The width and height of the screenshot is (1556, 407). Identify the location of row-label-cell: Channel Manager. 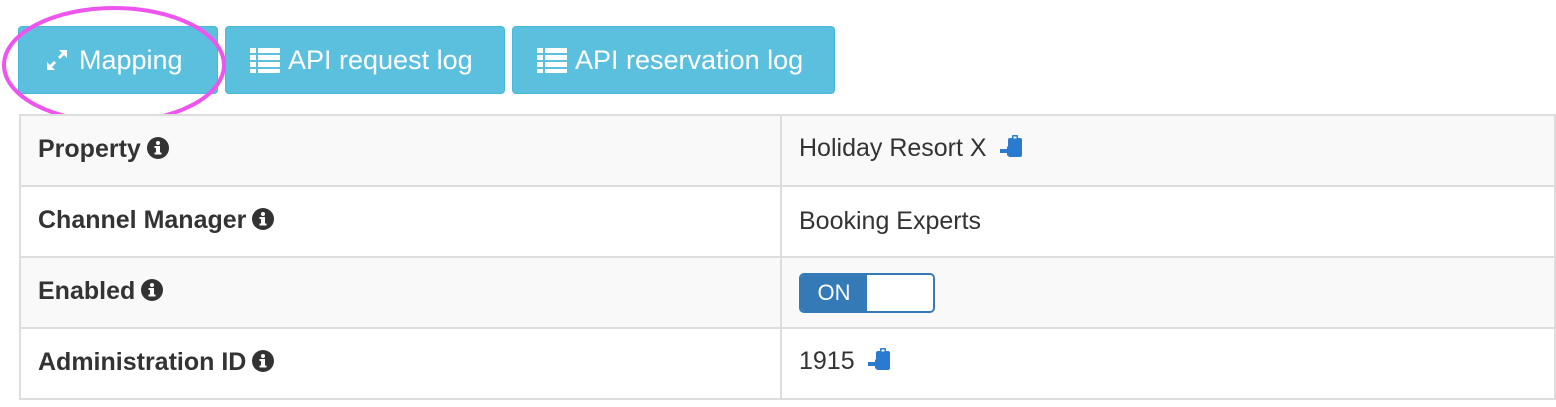
(400, 221).